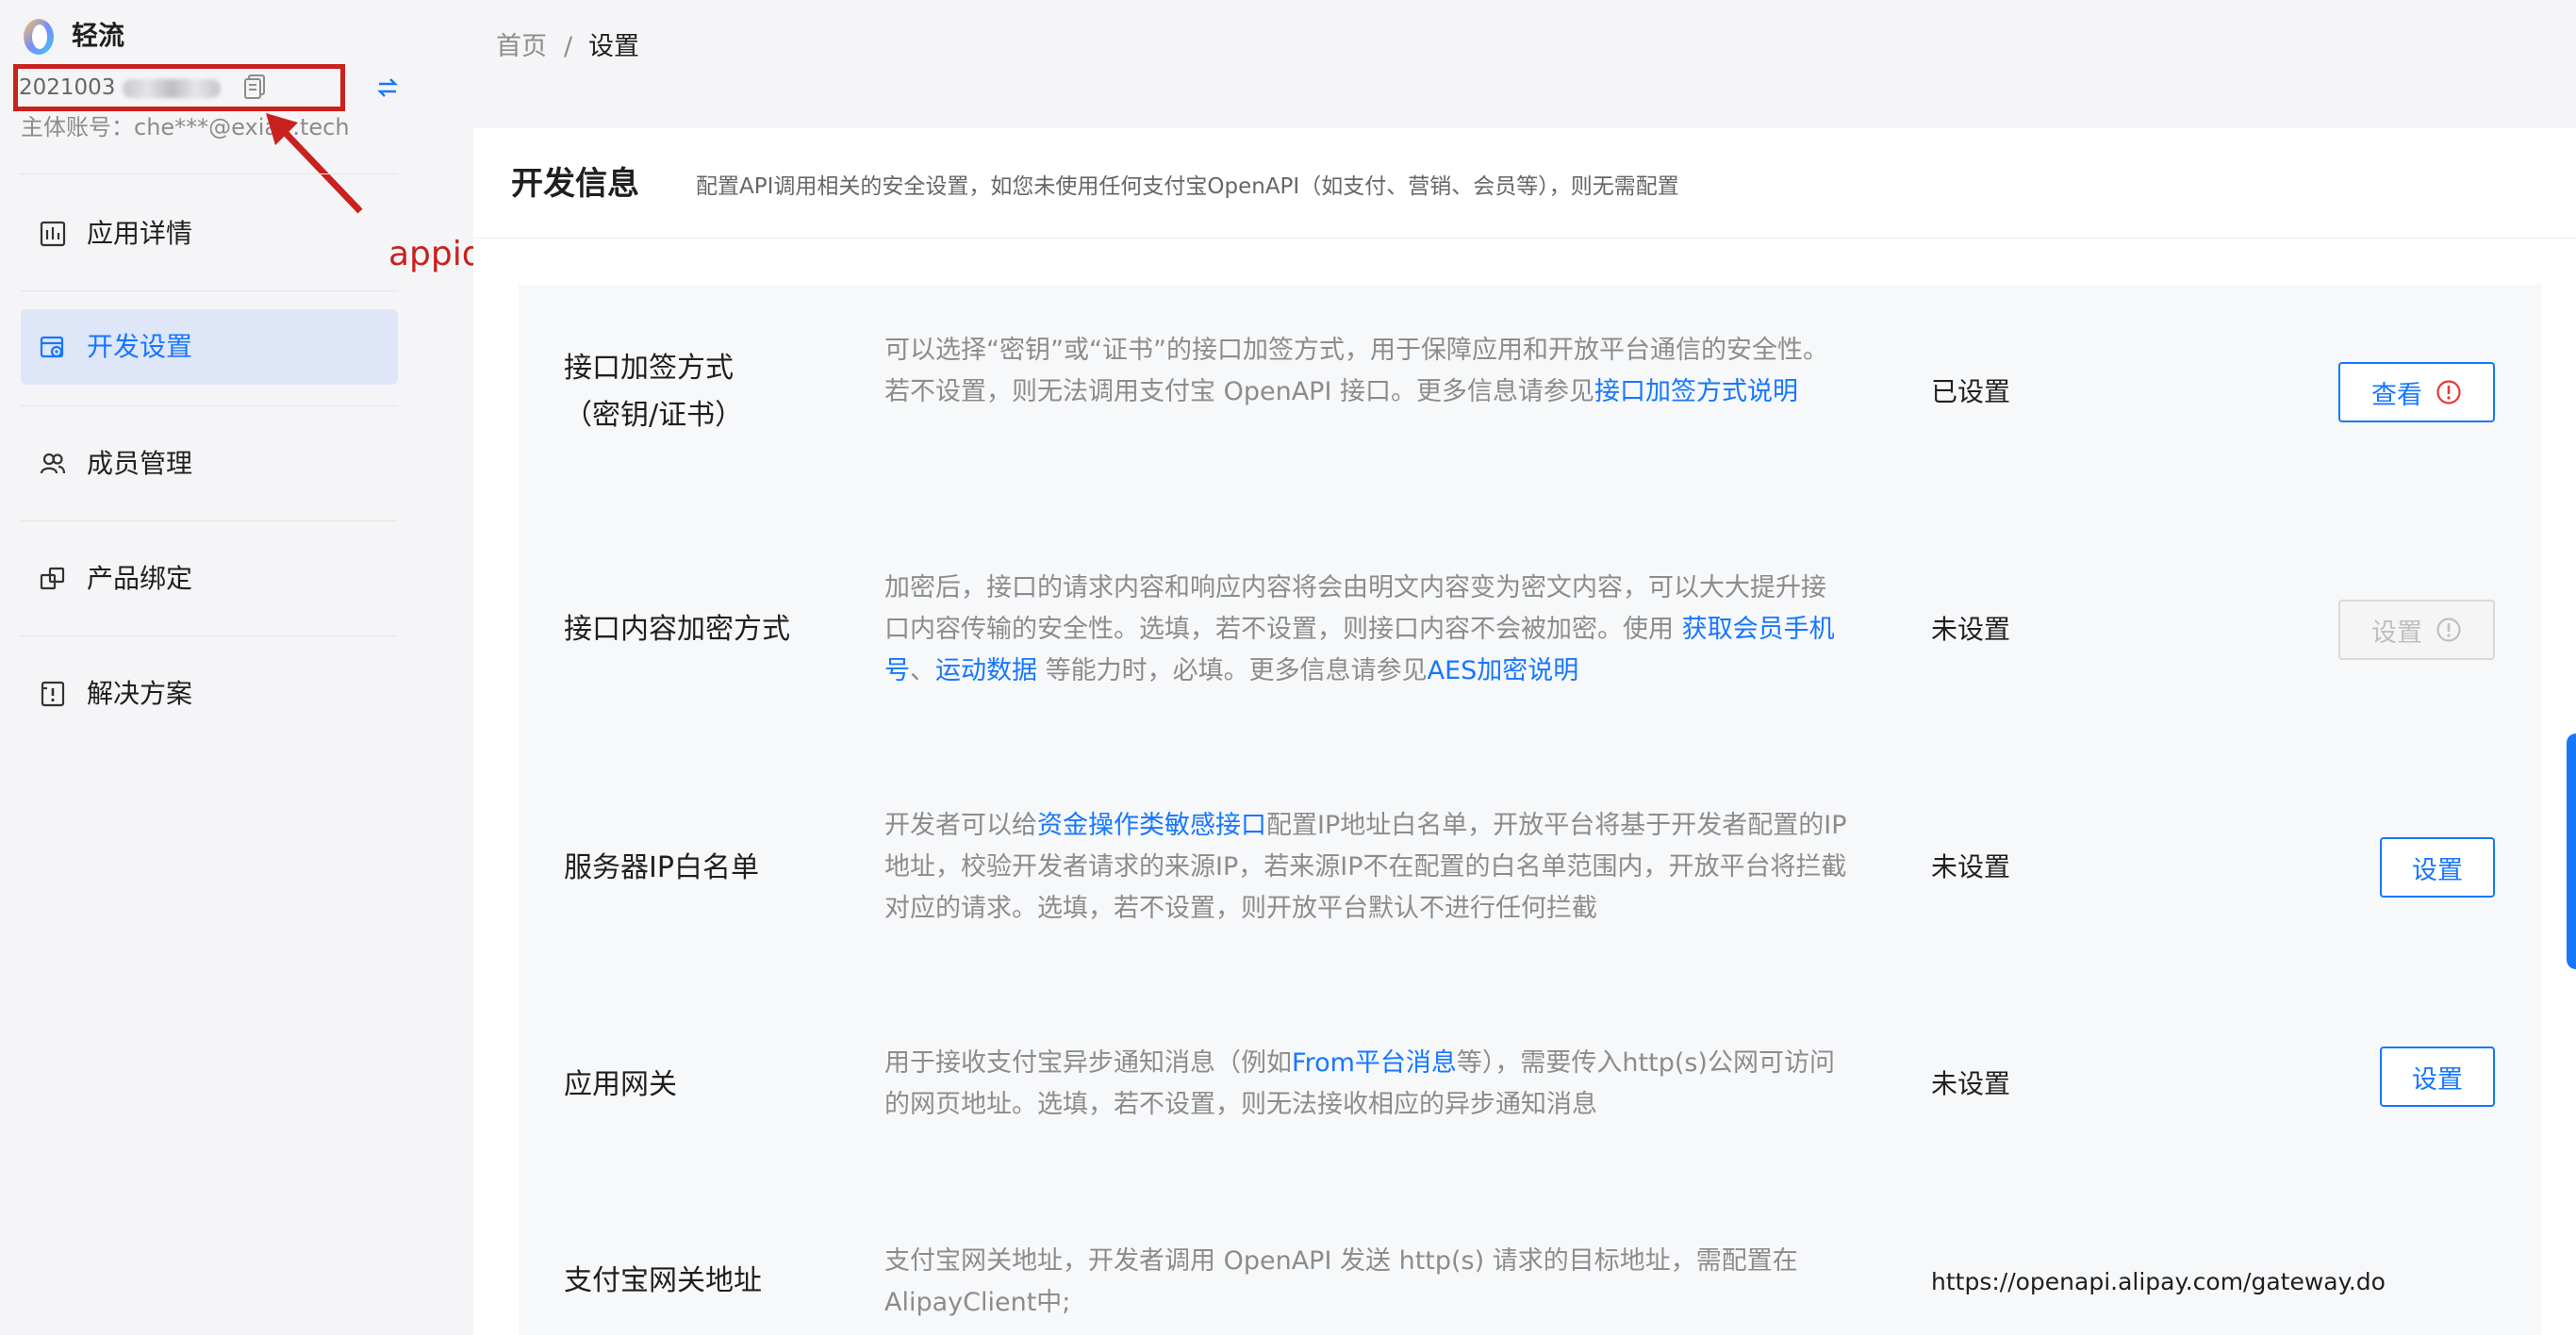 The width and height of the screenshot is (2576, 1335). Describe the element at coordinates (39, 37) in the screenshot. I see `app-logo-icon` at that location.